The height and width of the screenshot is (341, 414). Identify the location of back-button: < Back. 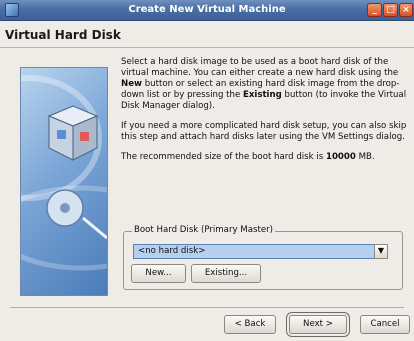
(250, 324).